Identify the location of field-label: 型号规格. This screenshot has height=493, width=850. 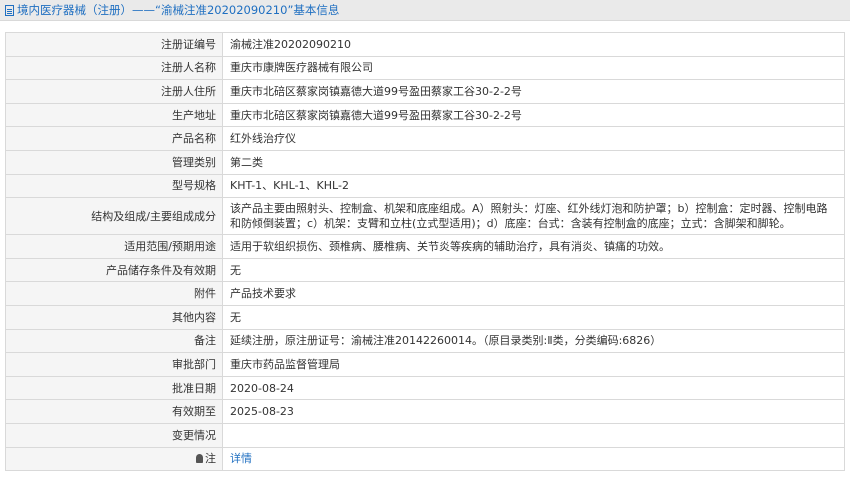
(114, 186).